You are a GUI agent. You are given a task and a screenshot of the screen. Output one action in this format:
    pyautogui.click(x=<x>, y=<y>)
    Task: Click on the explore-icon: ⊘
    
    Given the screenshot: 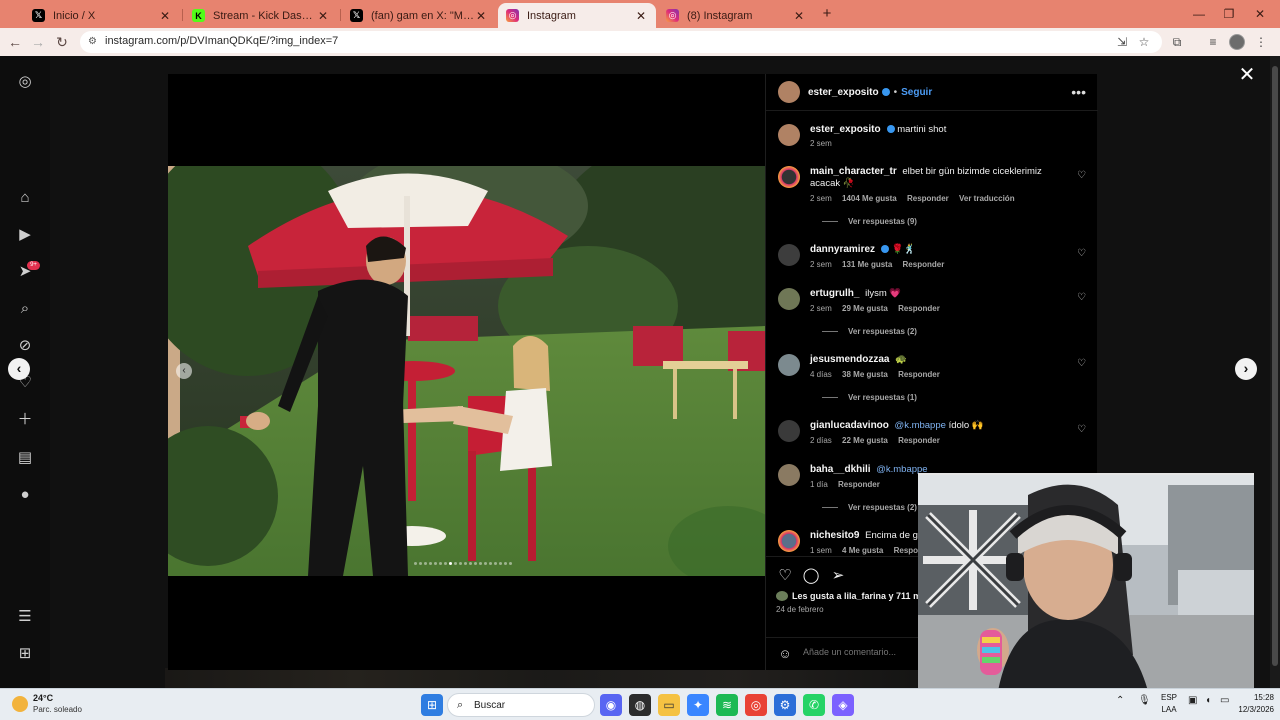 What is the action you would take?
    pyautogui.click(x=25, y=346)
    